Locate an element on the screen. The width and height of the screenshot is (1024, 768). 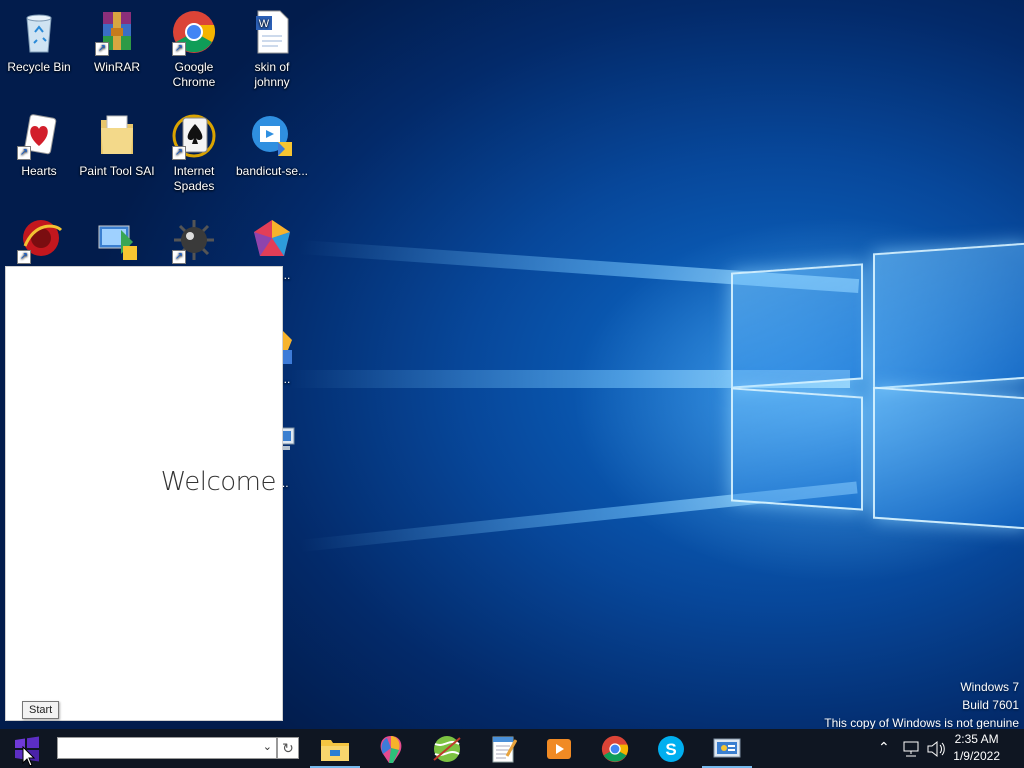
taskbar-address-box: ⌄ is located at coordinates (167, 748).